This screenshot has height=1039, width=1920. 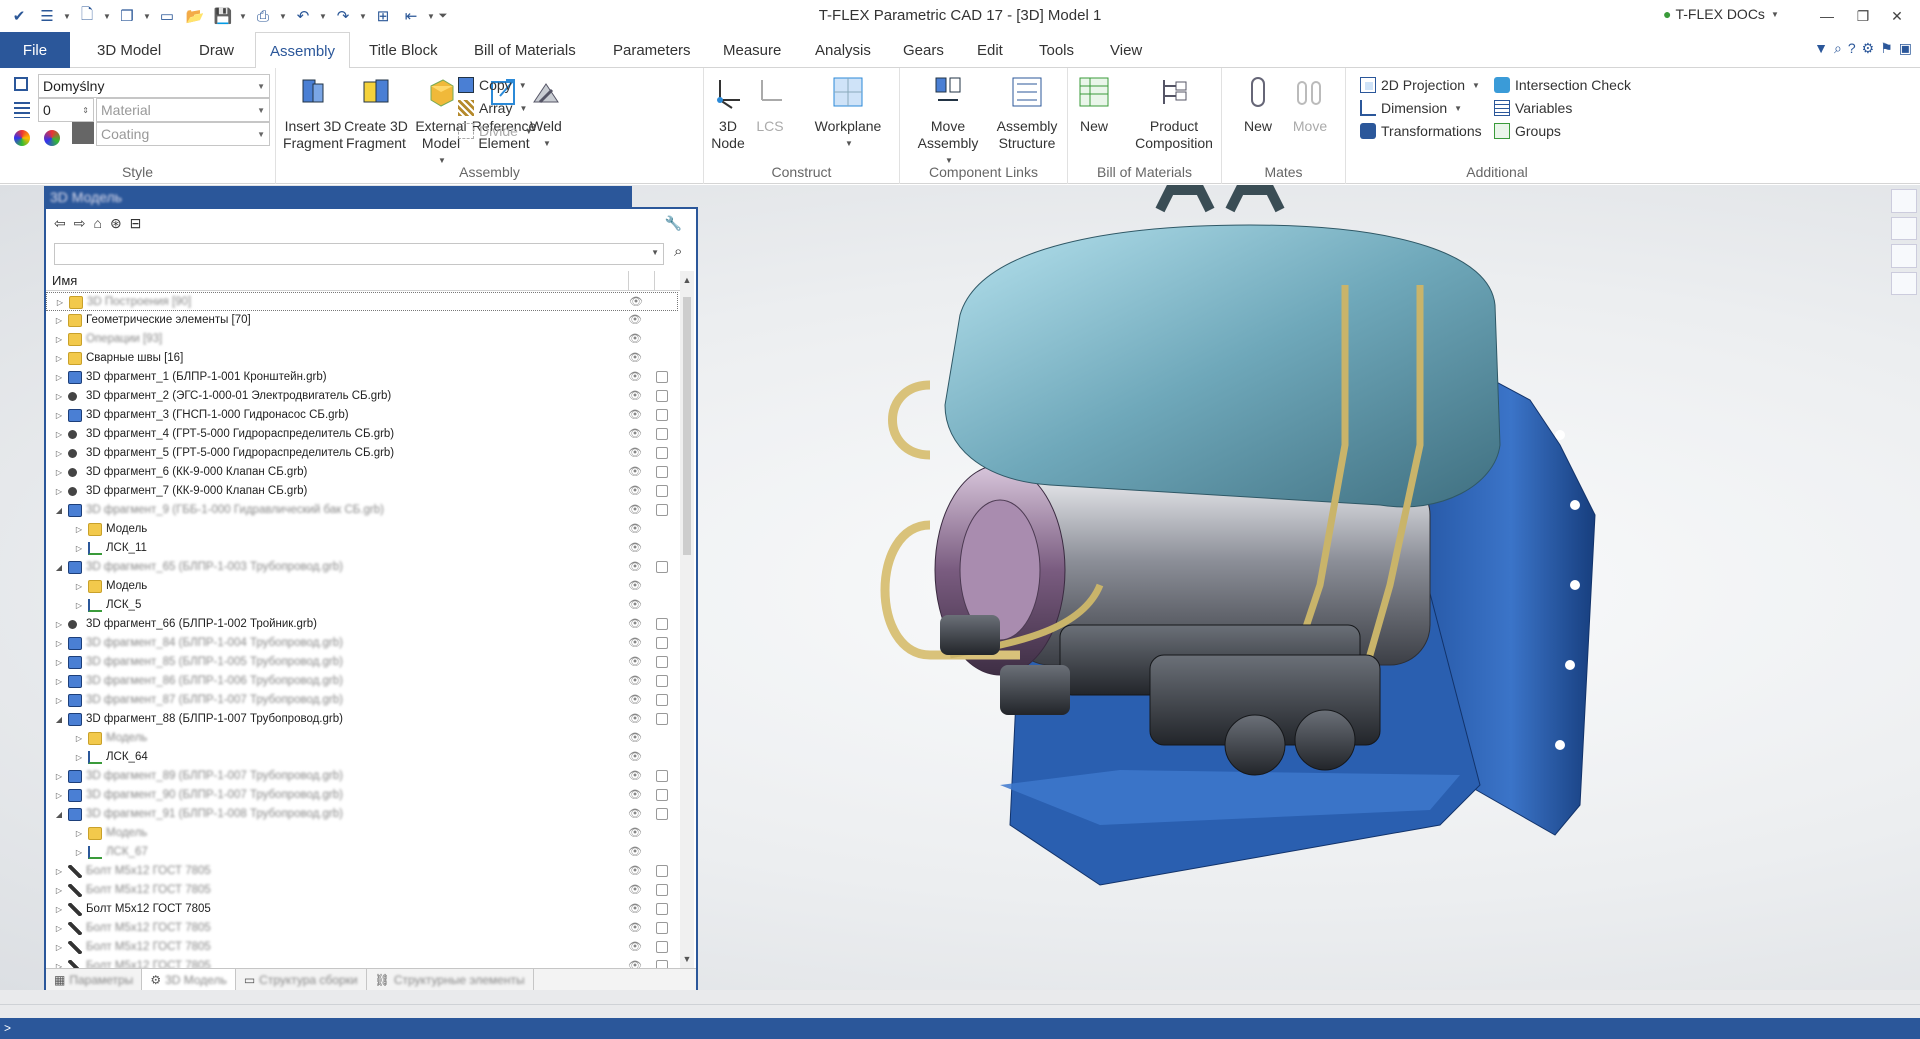 I want to click on format-icon: ⇤, so click(x=411, y=16).